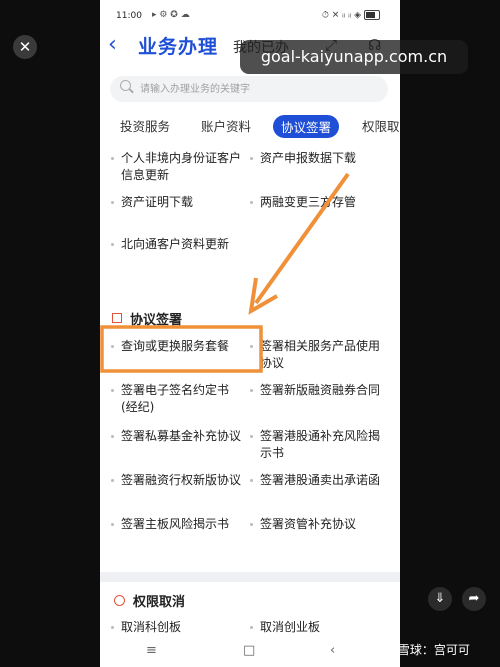  Describe the element at coordinates (316, 390) in the screenshot. I see `list-item: 签署新版融资融券合同` at that location.